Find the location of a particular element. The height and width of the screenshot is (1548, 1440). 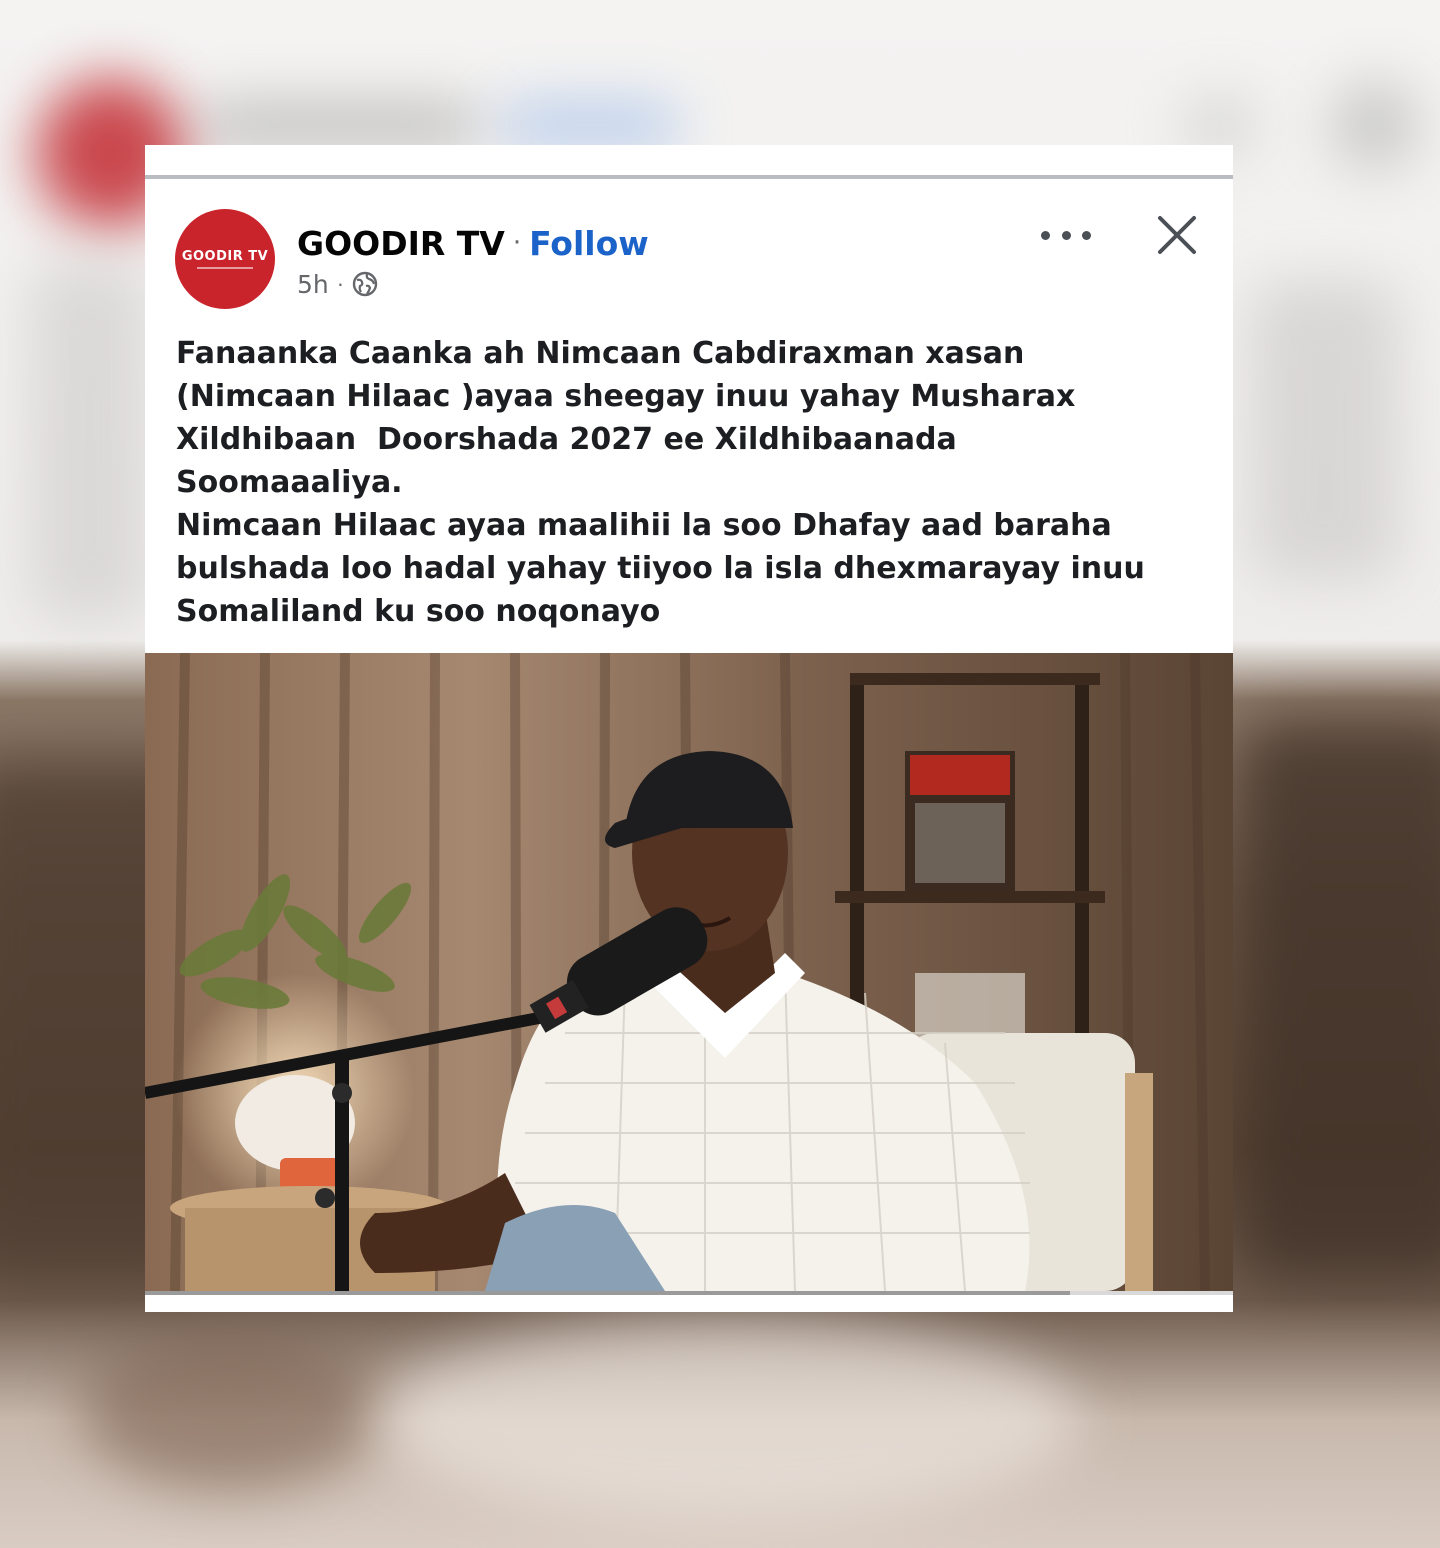

video-progress-bar is located at coordinates (689, 1293).